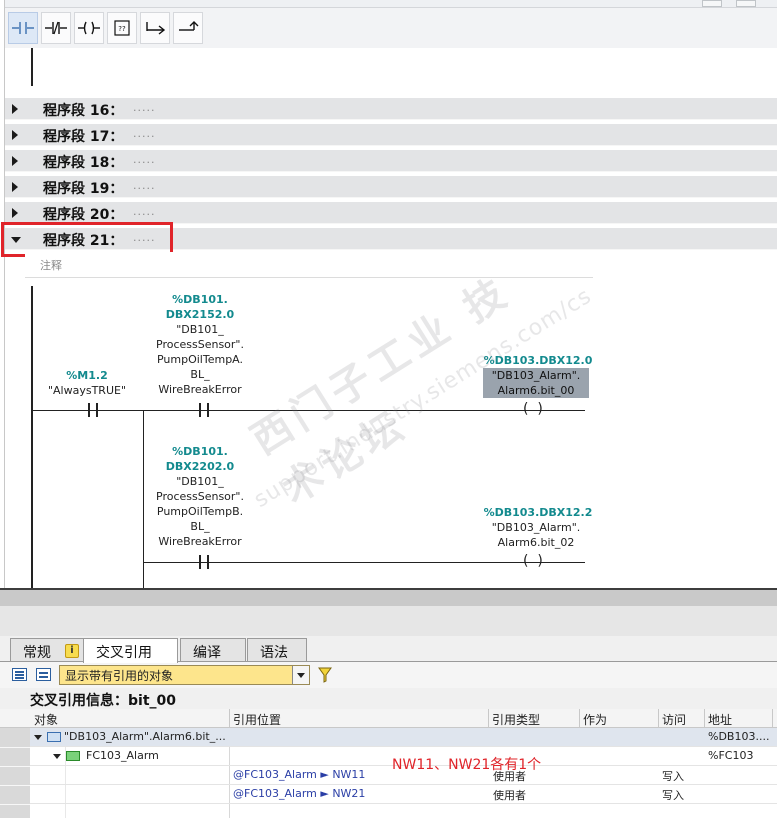 The width and height of the screenshot is (777, 818). Describe the element at coordinates (388, 597) in the screenshot. I see `panel-splitter` at that location.